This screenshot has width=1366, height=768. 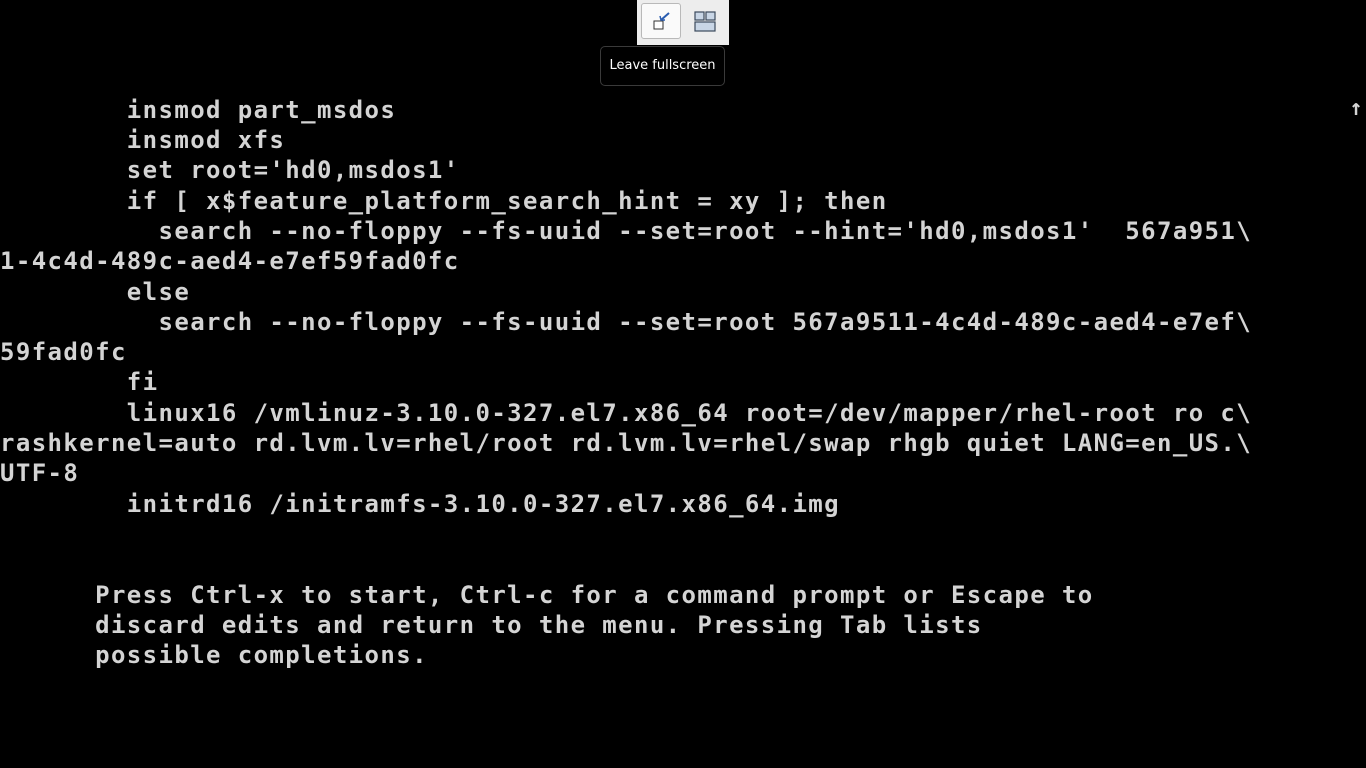 I want to click on switch-views-icon, so click(x=705, y=21).